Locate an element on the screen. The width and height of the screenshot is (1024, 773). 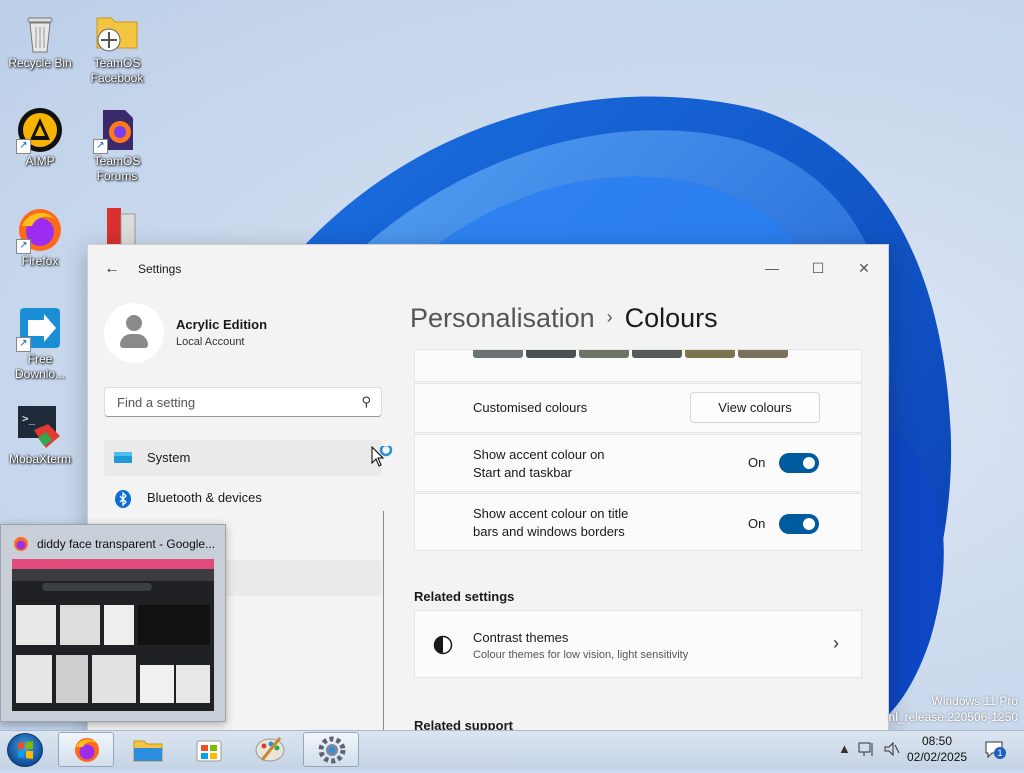
desktop-icon-firefox: ↗ Firefox is located at coordinates (40, 237).